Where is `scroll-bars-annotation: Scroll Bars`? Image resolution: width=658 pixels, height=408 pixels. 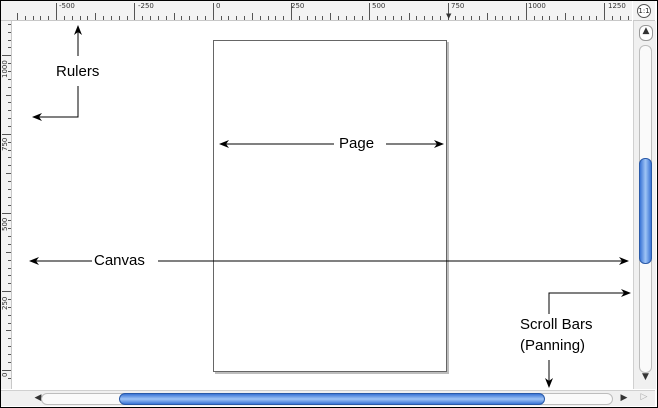 scroll-bars-annotation: Scroll Bars is located at coordinates (556, 324).